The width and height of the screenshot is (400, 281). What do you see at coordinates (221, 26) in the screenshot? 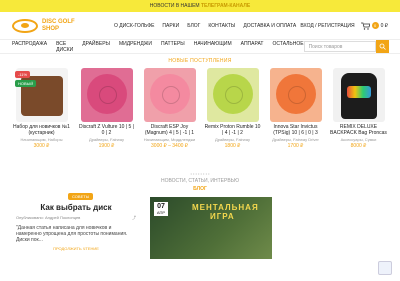
I see `nav-contacts: КОНТАКТЫ` at bounding box center [221, 26].